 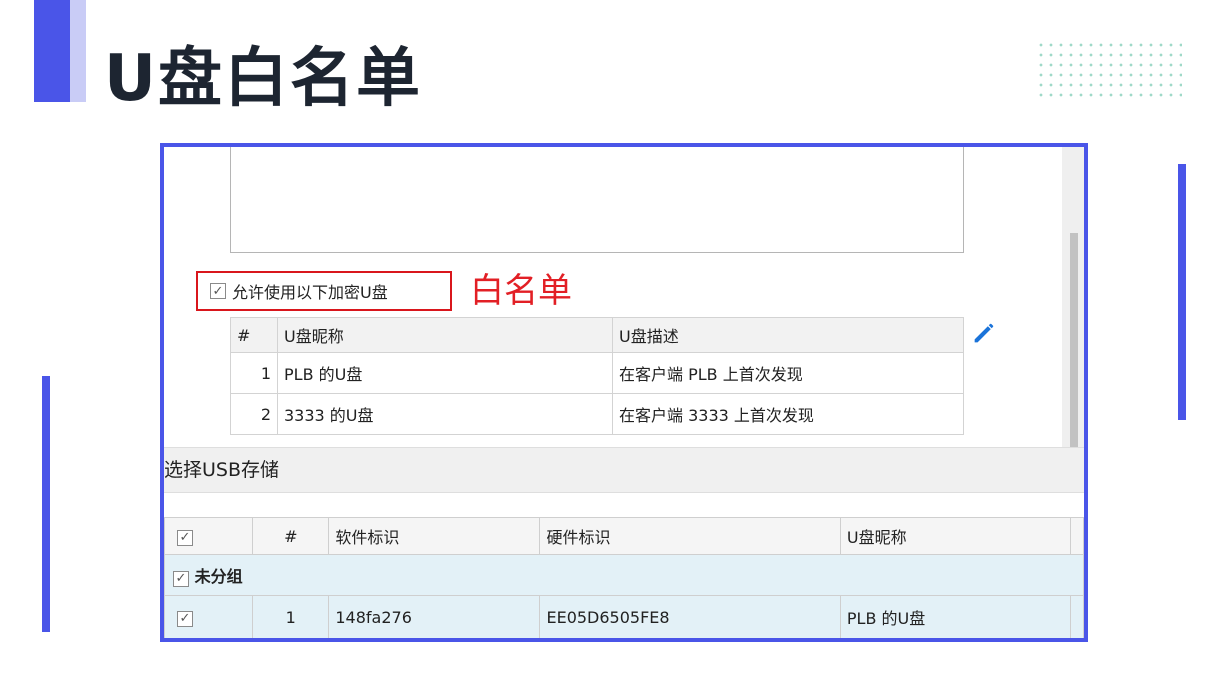 I want to click on group-label: 未分组, so click(x=218, y=576).